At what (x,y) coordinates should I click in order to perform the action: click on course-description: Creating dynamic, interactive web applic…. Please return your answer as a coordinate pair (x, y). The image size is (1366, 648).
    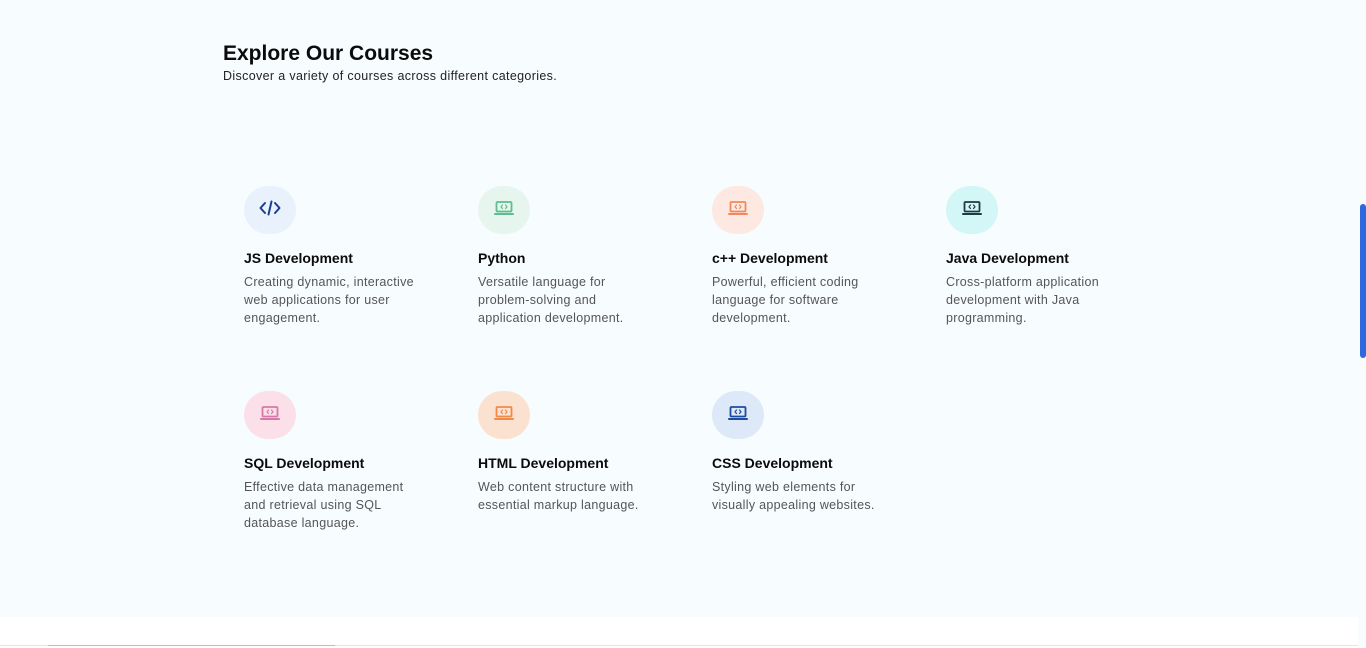
    Looking at the image, I should click on (329, 300).